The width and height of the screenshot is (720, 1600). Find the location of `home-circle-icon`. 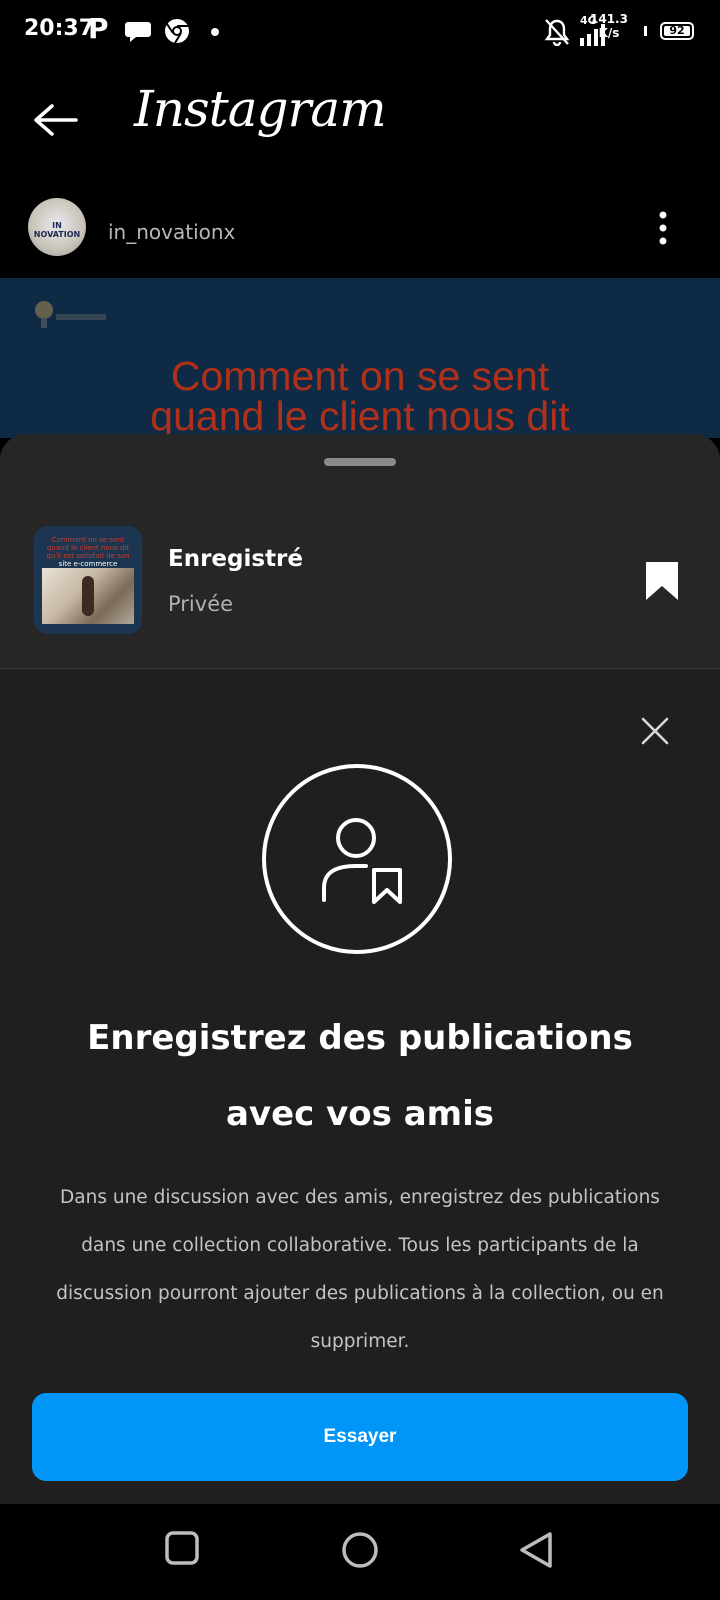

home-circle-icon is located at coordinates (360, 1550).